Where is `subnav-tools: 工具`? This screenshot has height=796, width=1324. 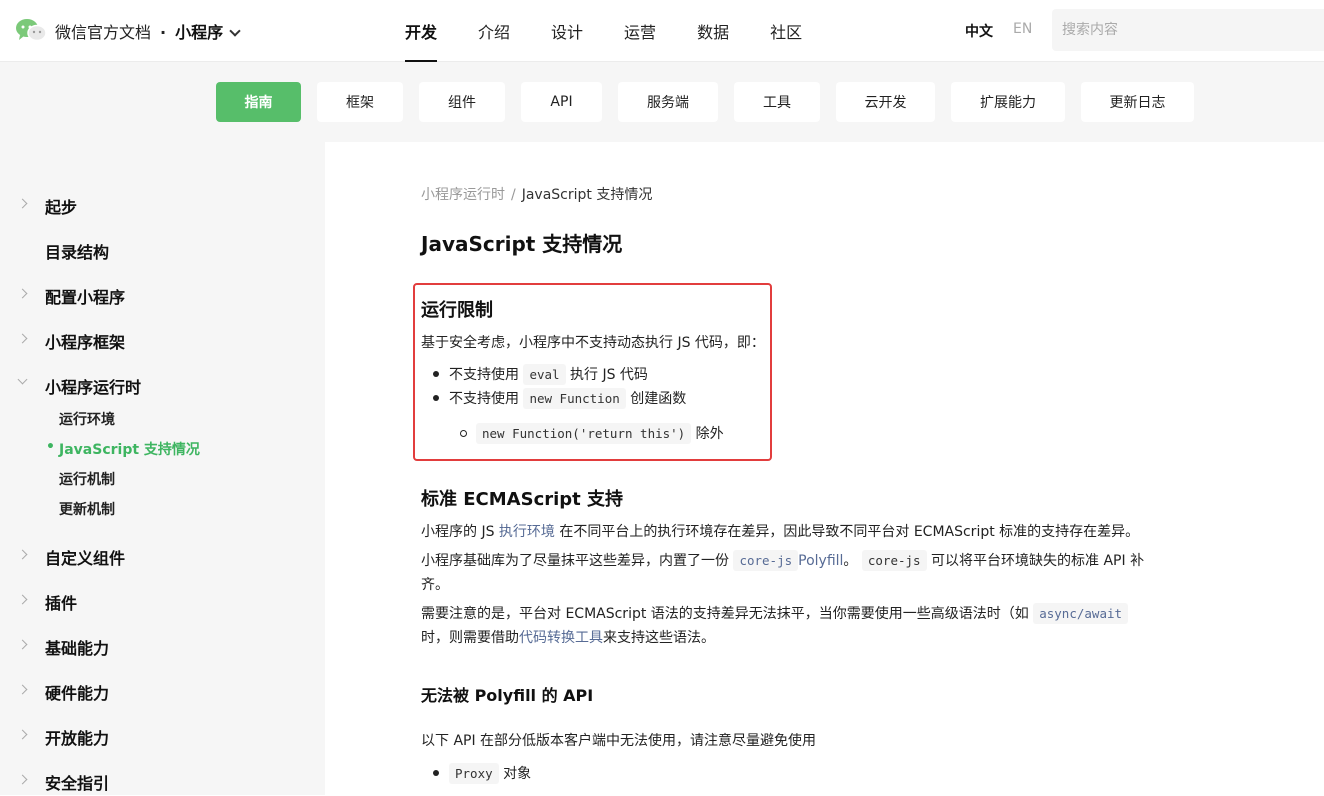
subnav-tools: 工具 is located at coordinates (777, 102).